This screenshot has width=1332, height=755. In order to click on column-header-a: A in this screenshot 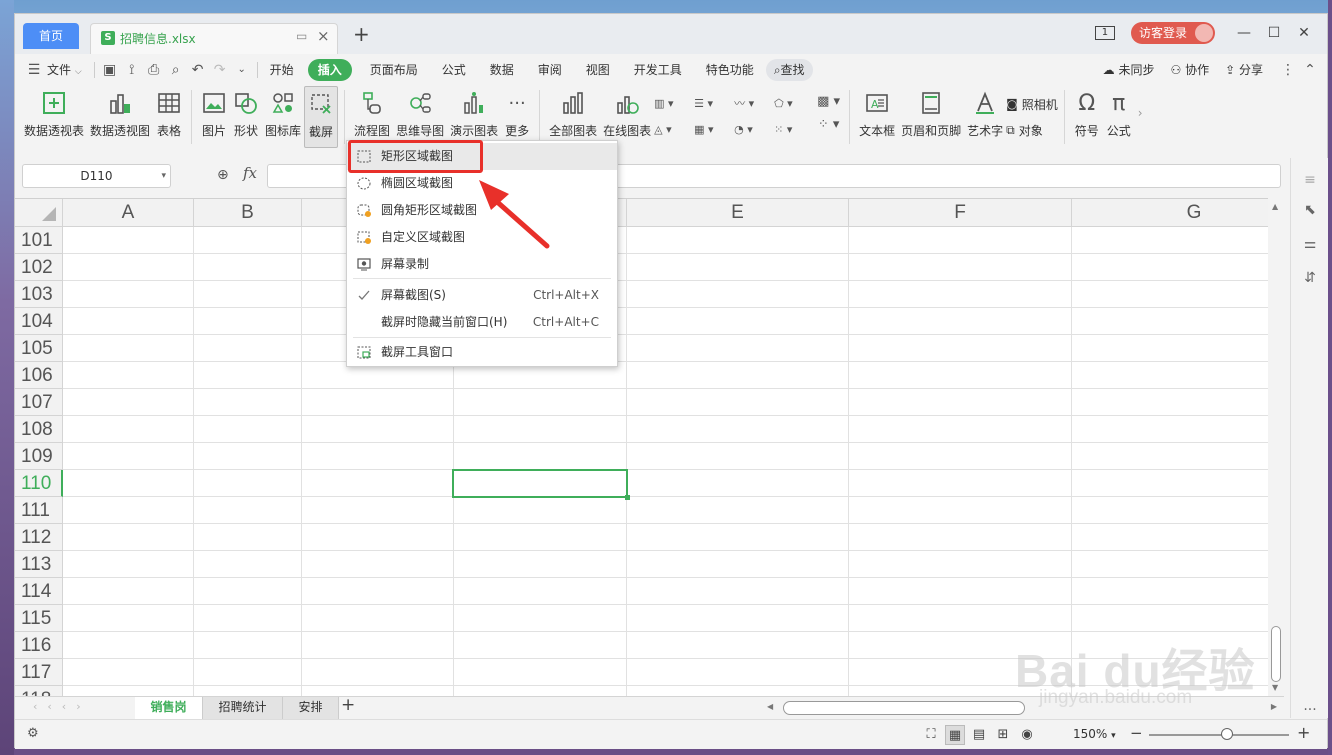, I will do `click(128, 213)`.